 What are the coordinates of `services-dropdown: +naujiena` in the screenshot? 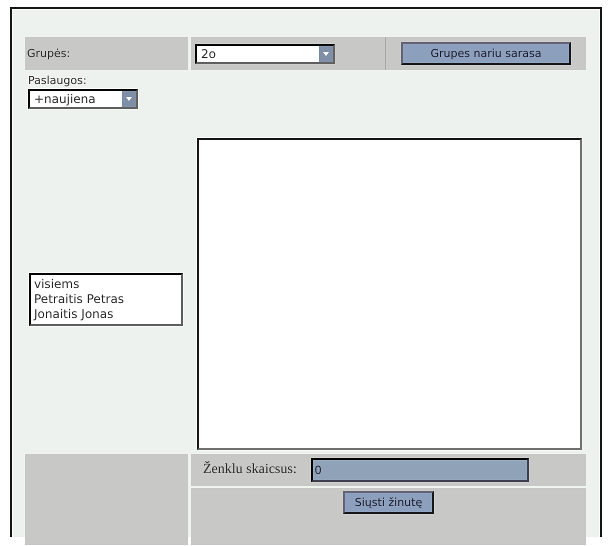 It's located at (83, 99).